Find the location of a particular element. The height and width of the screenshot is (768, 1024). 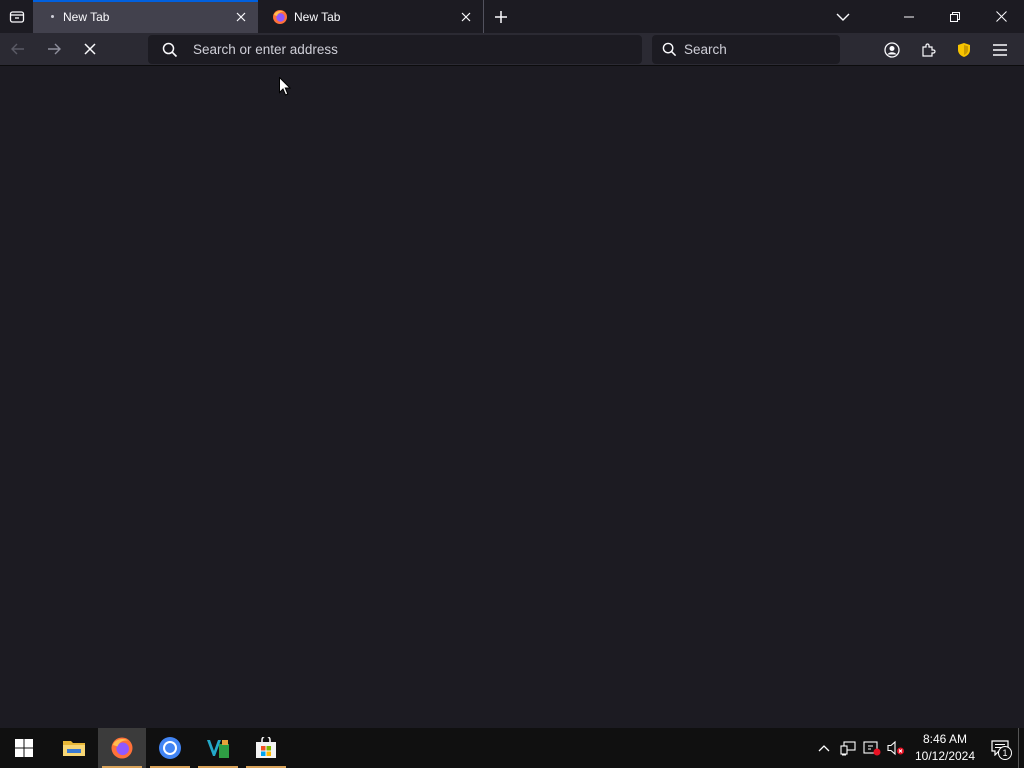

forward-button is located at coordinates (54, 49).